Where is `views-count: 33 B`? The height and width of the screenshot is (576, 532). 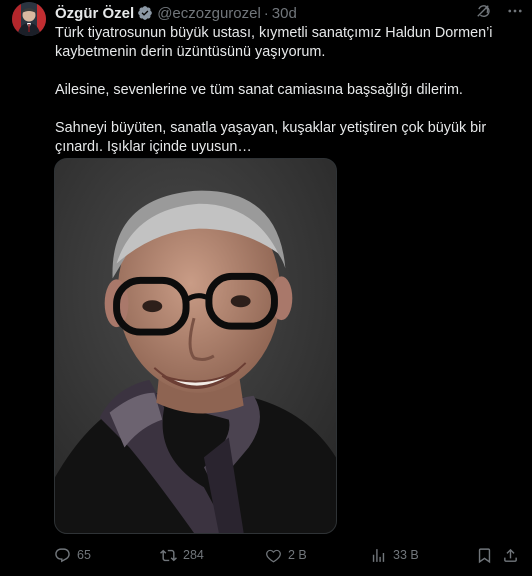 views-count: 33 B is located at coordinates (406, 555).